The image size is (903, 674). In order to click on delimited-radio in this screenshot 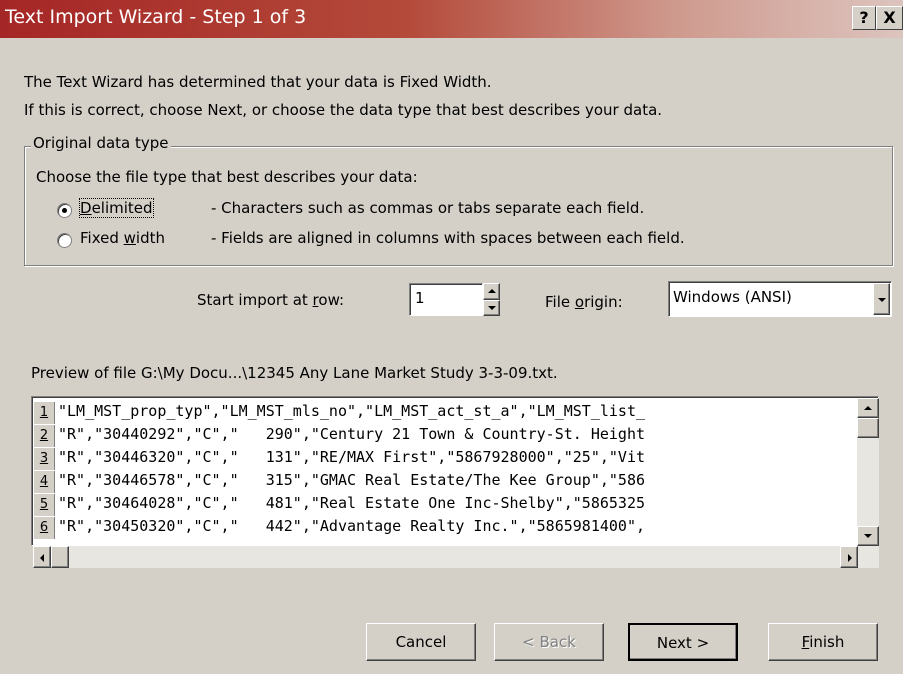, I will do `click(64, 210)`.